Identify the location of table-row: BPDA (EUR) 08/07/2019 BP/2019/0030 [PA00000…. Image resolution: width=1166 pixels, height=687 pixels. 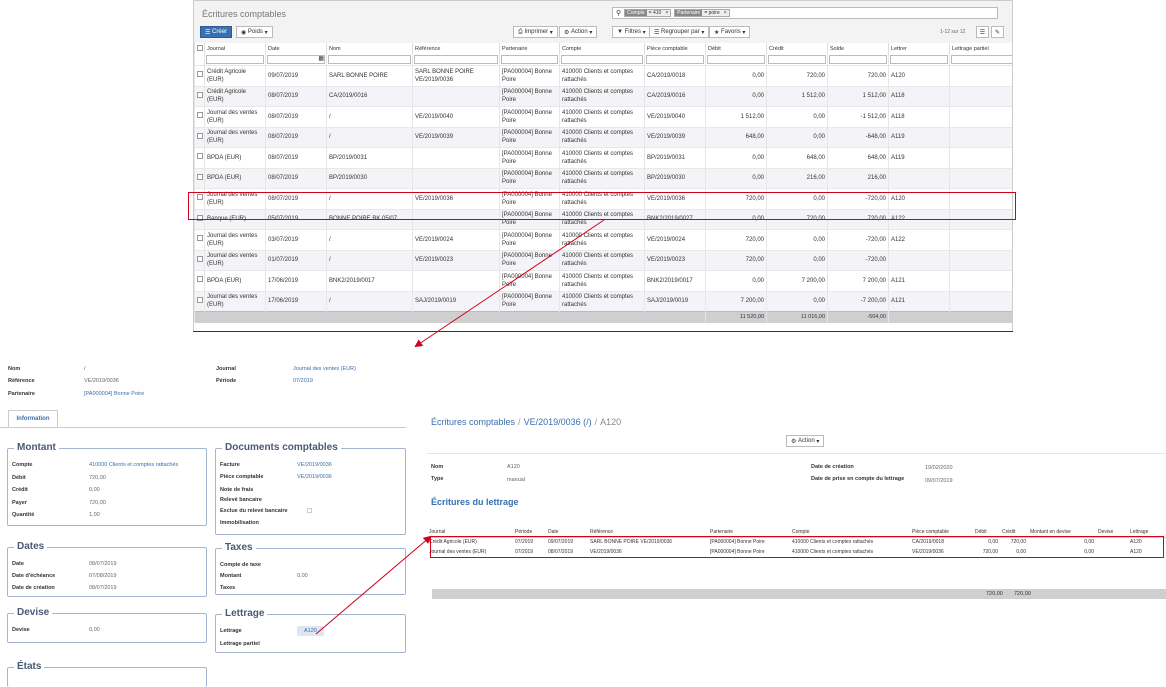
(603, 178).